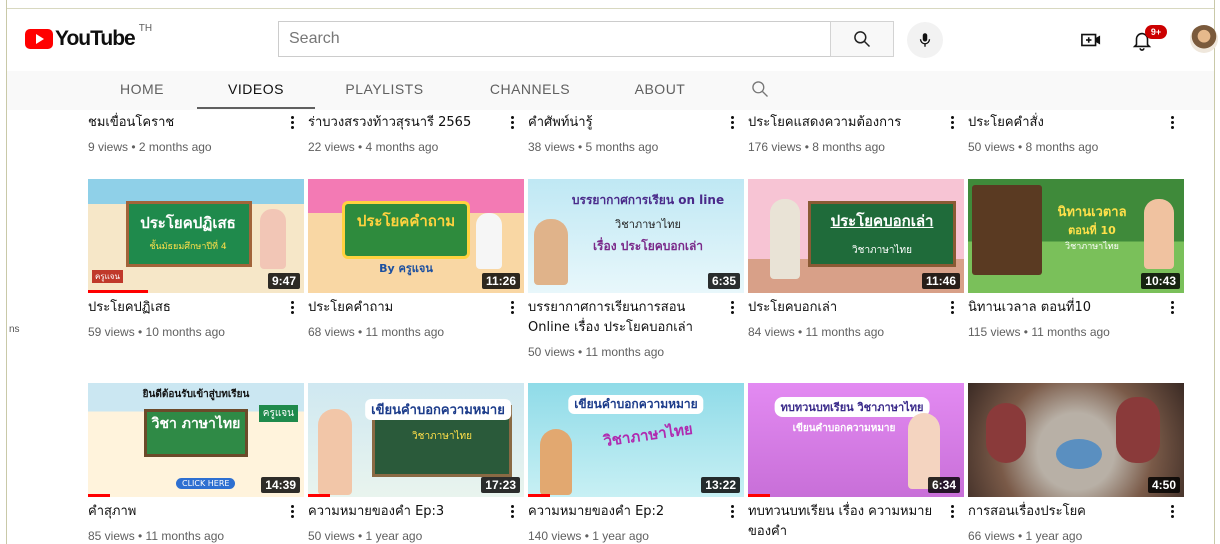 The width and height of the screenshot is (1220, 544). What do you see at coordinates (660, 90) in the screenshot?
I see `tab-about: ABOUT` at bounding box center [660, 90].